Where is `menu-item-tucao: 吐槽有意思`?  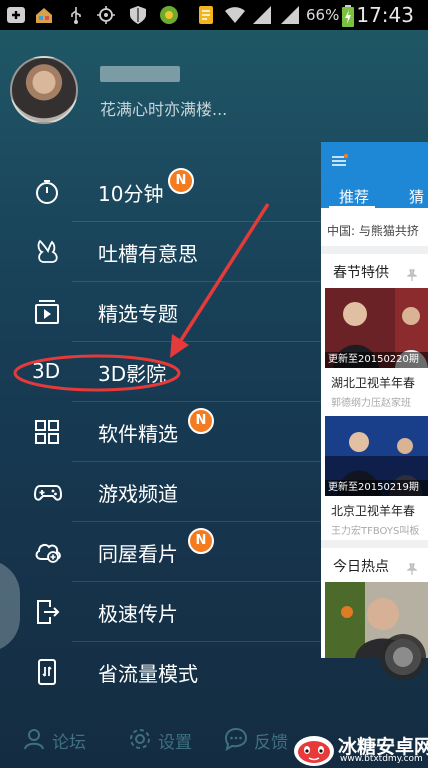 menu-item-tucao: 吐槽有意思 is located at coordinates (165, 252).